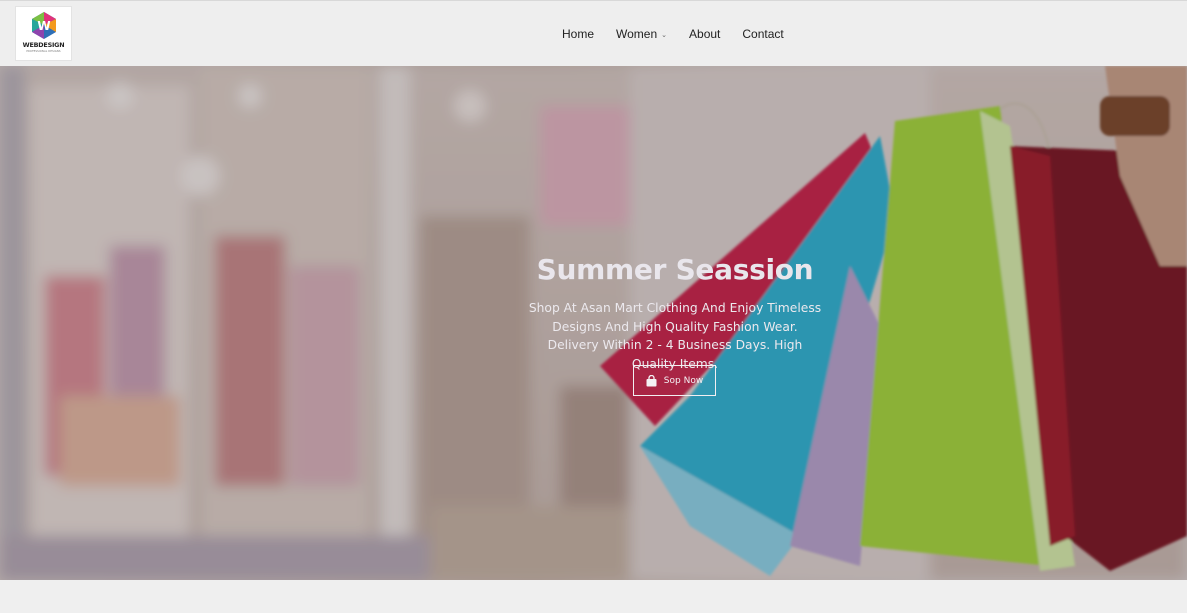  I want to click on nav-item-contact: Contact, so click(762, 34).